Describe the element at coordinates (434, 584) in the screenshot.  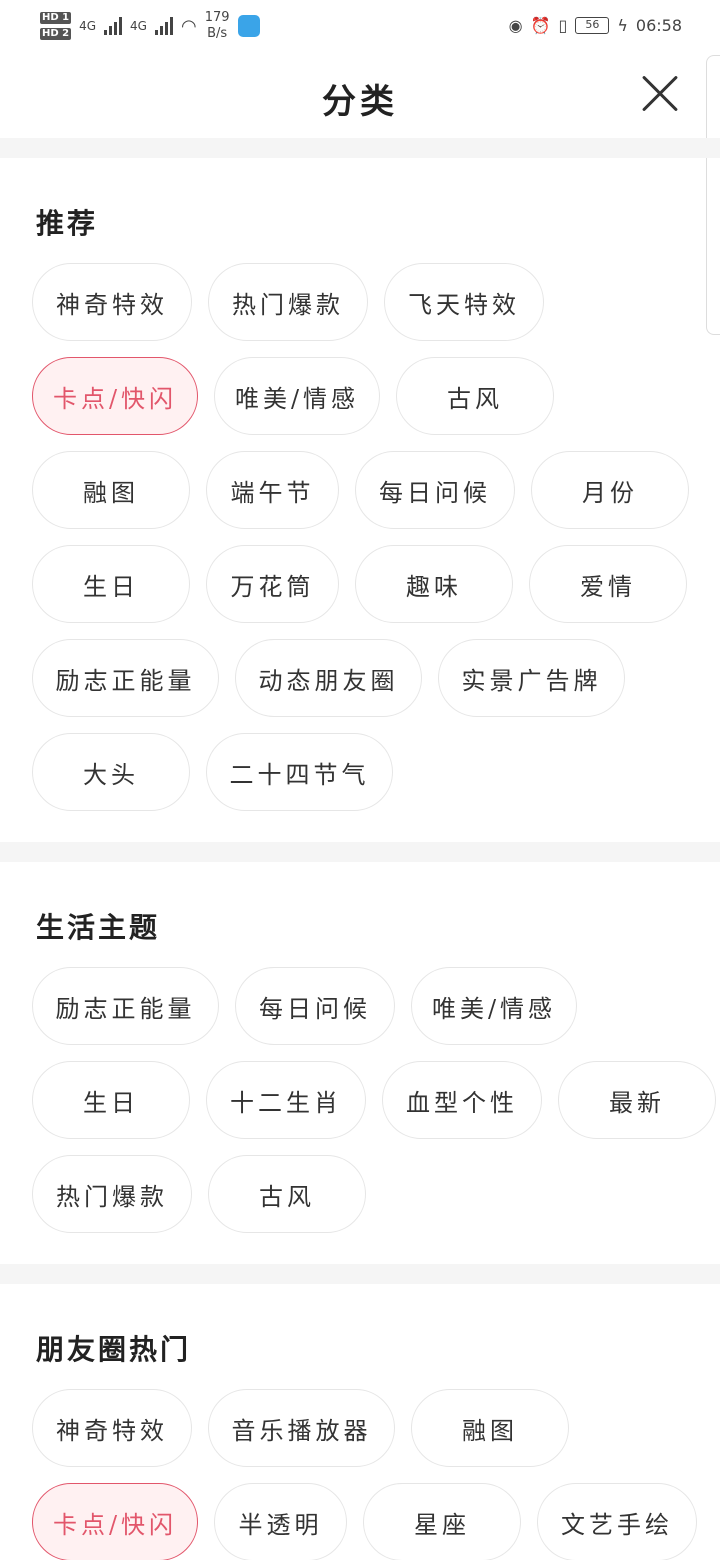
I see `chip: 趣味` at that location.